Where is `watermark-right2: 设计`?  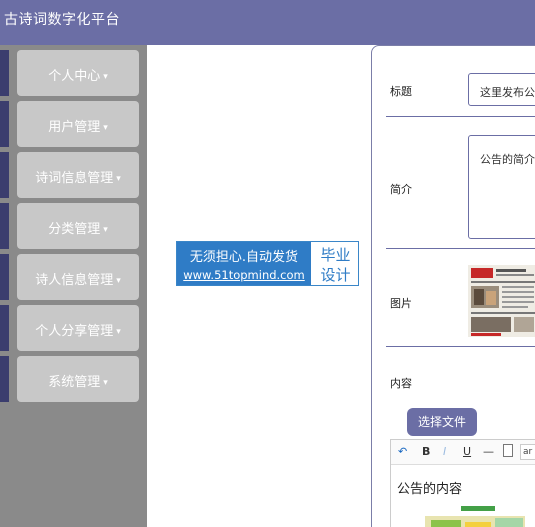
watermark-right2: 设计 is located at coordinates (335, 275).